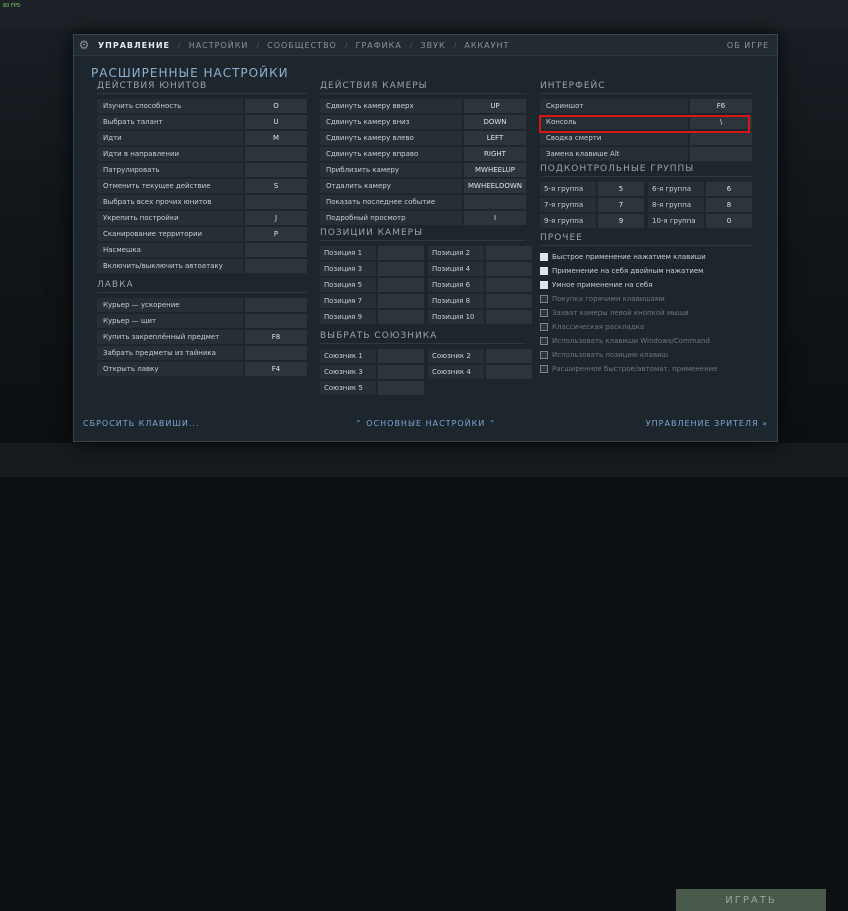 The width and height of the screenshot is (848, 911). Describe the element at coordinates (170, 154) in the screenshot. I see `keybind-label: Идти в направлении` at that location.